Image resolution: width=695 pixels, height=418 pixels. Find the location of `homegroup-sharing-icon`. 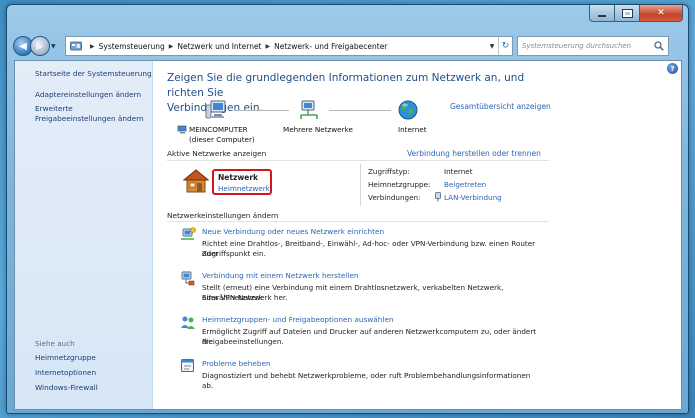

homegroup-sharing-icon is located at coordinates (188, 322).